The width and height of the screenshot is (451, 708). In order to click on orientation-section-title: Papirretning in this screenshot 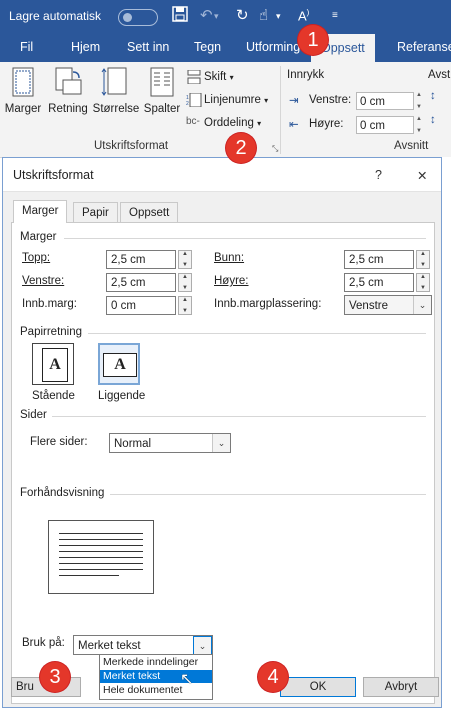, I will do `click(51, 332)`.